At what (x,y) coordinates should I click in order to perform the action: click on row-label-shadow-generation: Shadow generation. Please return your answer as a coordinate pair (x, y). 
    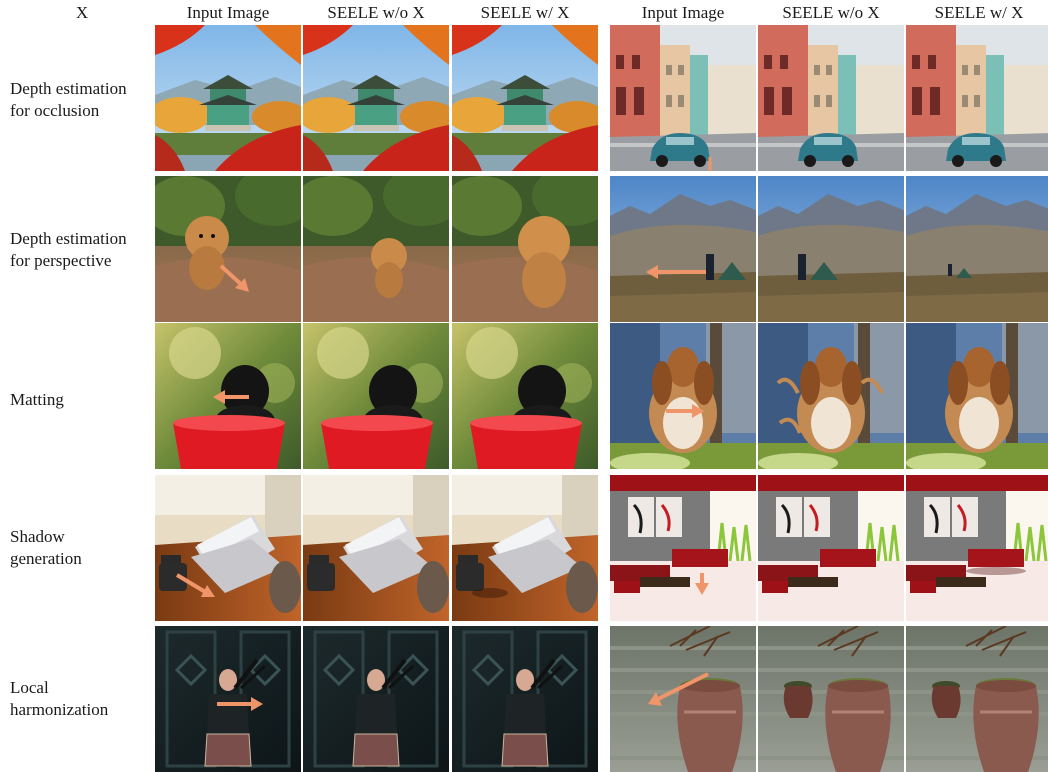
    Looking at the image, I should click on (81, 548).